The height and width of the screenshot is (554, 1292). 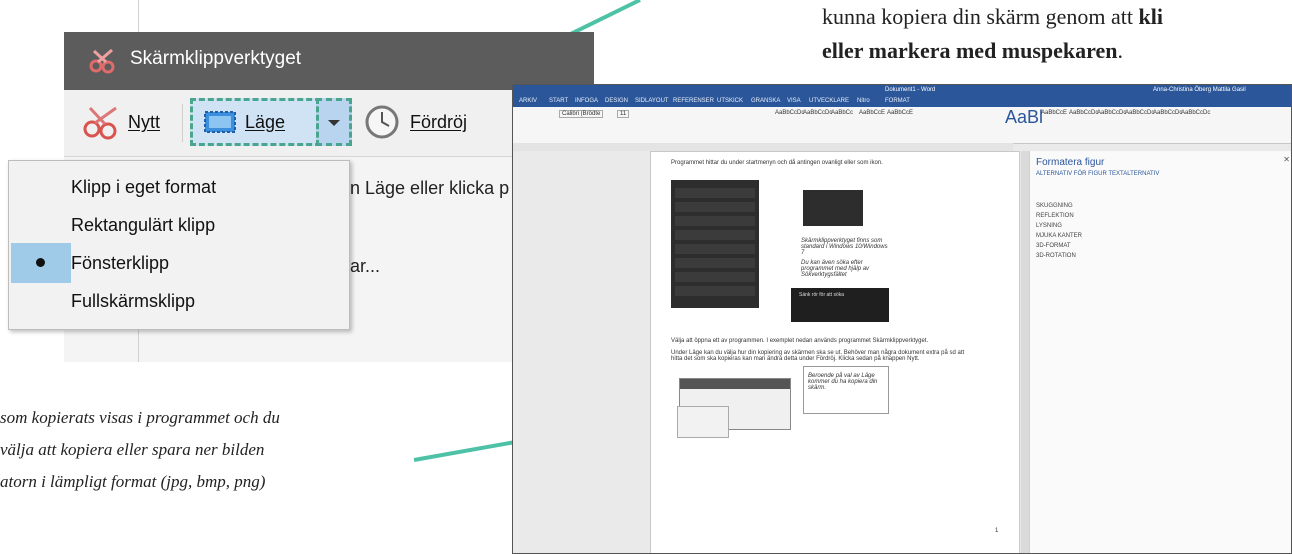 I want to click on style-7: AaBbCcE, so click(x=1054, y=113).